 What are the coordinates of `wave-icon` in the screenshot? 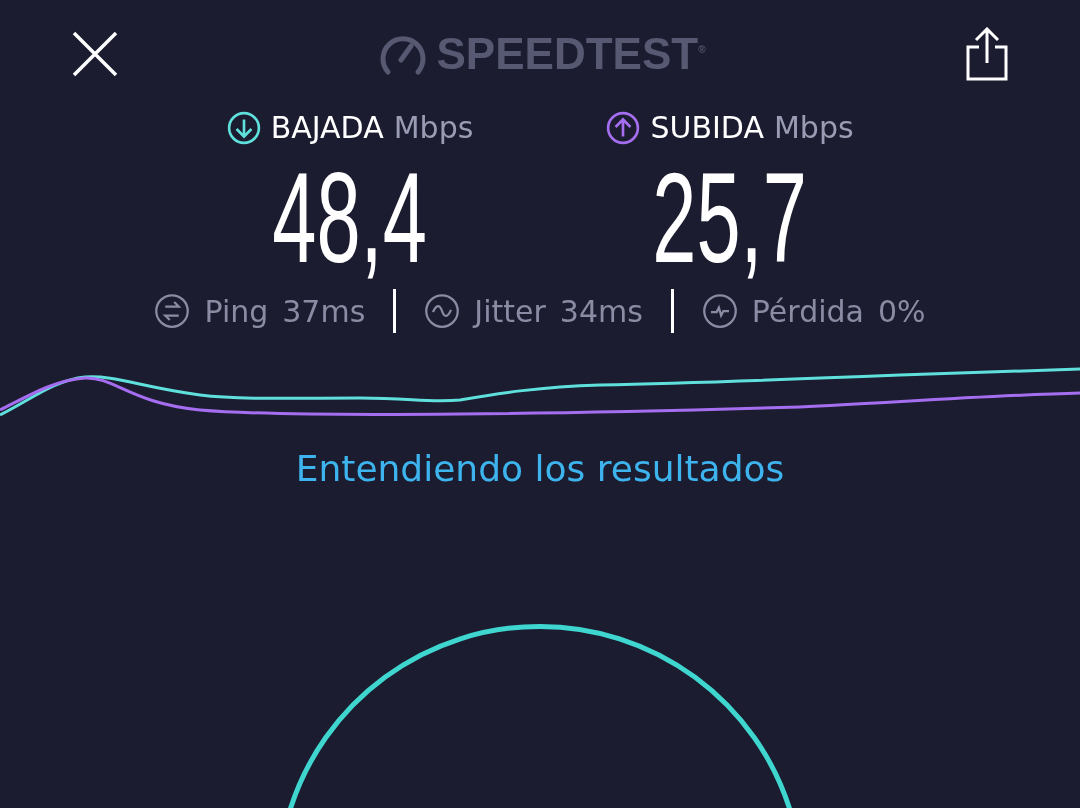 It's located at (442, 311).